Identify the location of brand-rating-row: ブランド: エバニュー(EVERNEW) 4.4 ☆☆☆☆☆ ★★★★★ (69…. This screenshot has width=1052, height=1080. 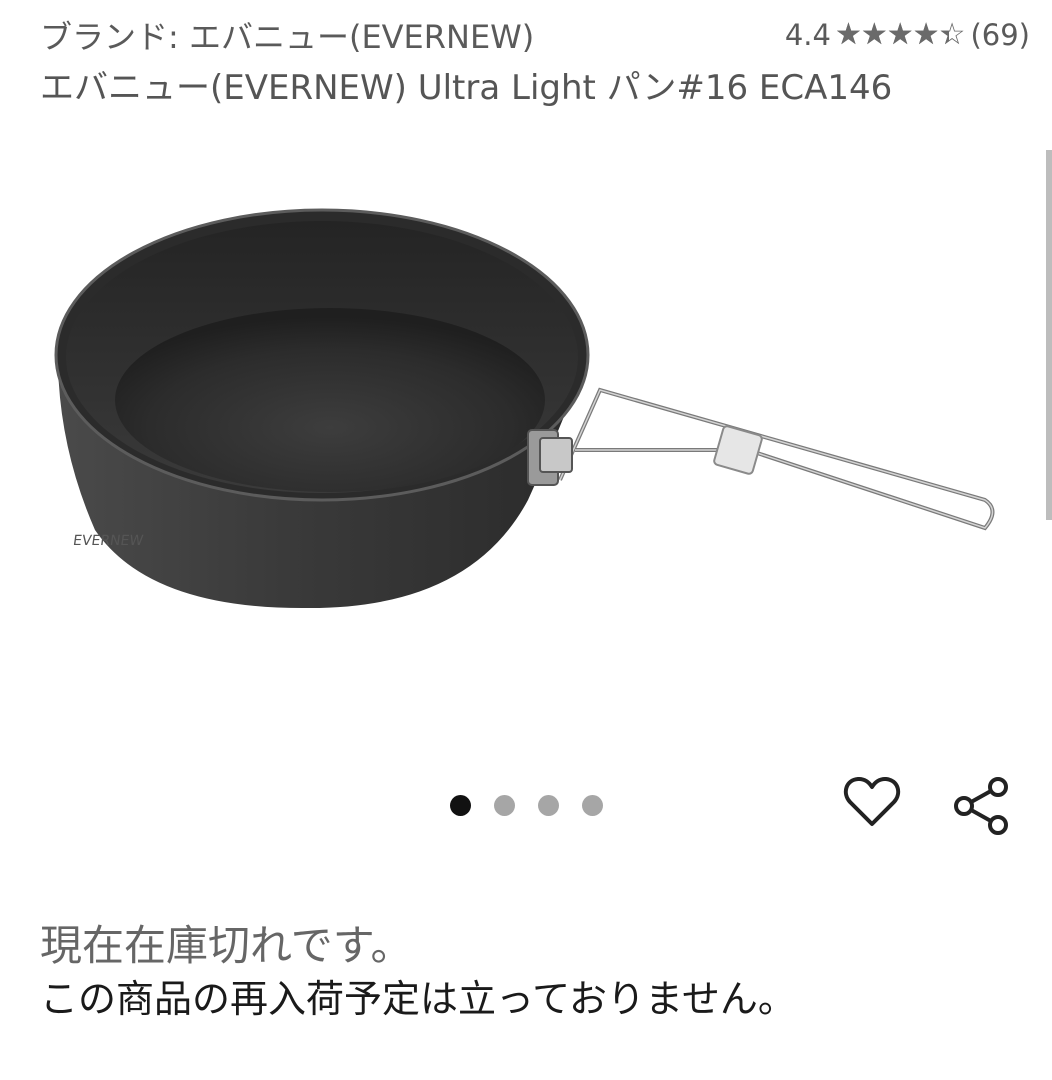
(535, 35).